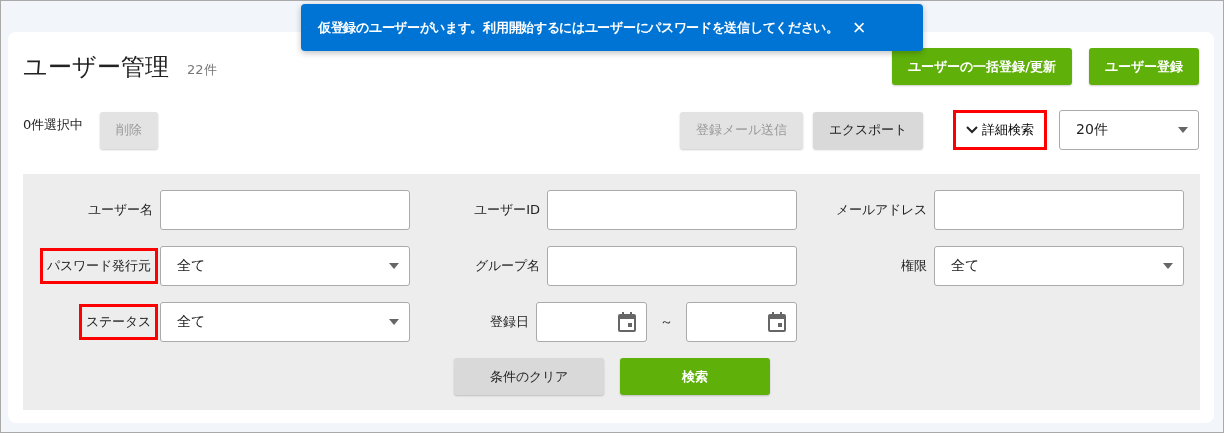 The image size is (1224, 433). What do you see at coordinates (1000, 130) in the screenshot?
I see `advanced-search-button: 詳細検索` at bounding box center [1000, 130].